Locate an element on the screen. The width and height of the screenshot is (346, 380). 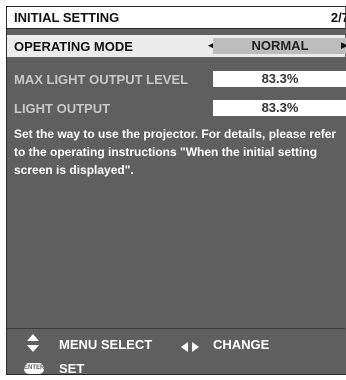
enter-key-icon: ENTER is located at coordinates (34, 368).